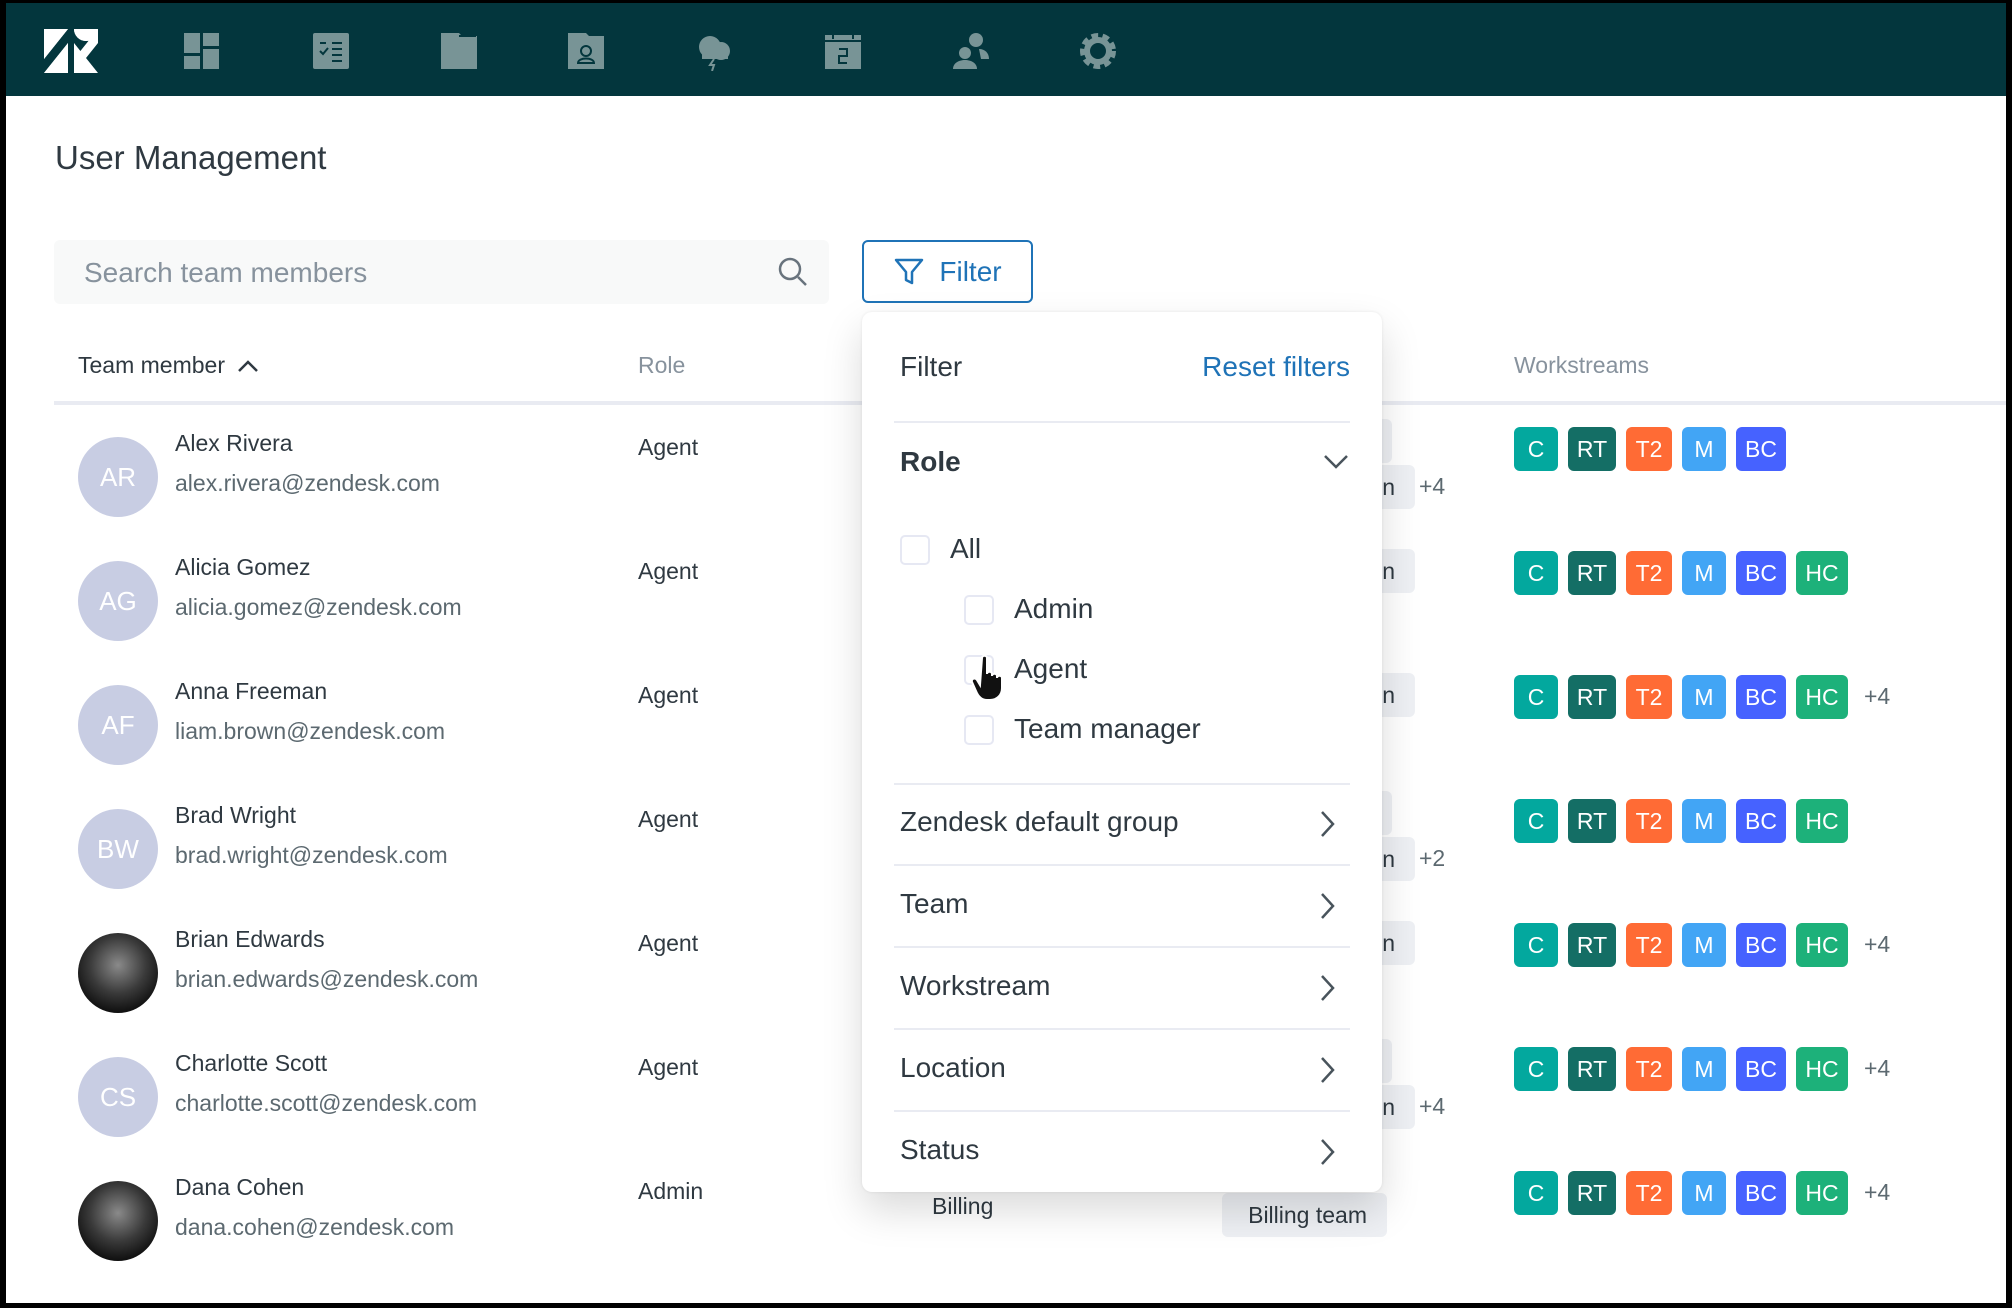  I want to click on contacts-icon, so click(586, 51).